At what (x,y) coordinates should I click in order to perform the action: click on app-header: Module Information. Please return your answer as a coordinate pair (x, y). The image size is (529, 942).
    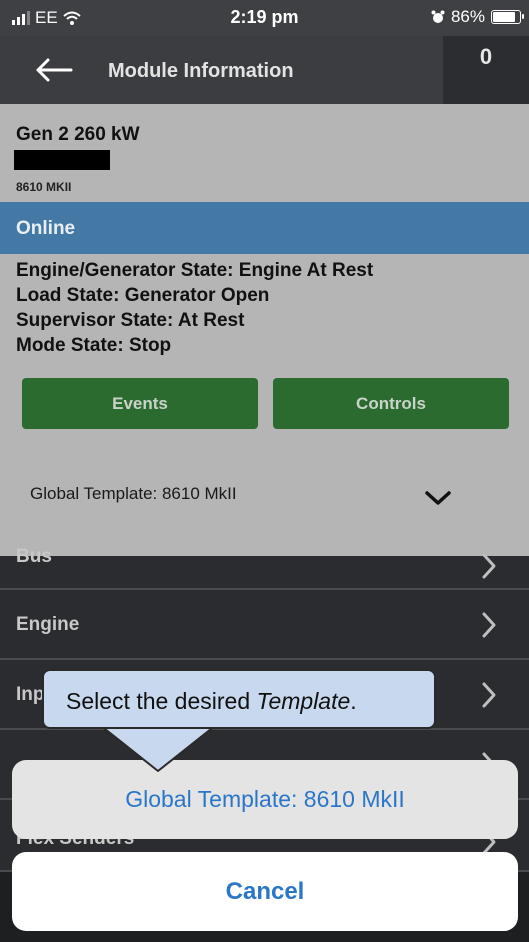
    Looking at the image, I should click on (221, 70).